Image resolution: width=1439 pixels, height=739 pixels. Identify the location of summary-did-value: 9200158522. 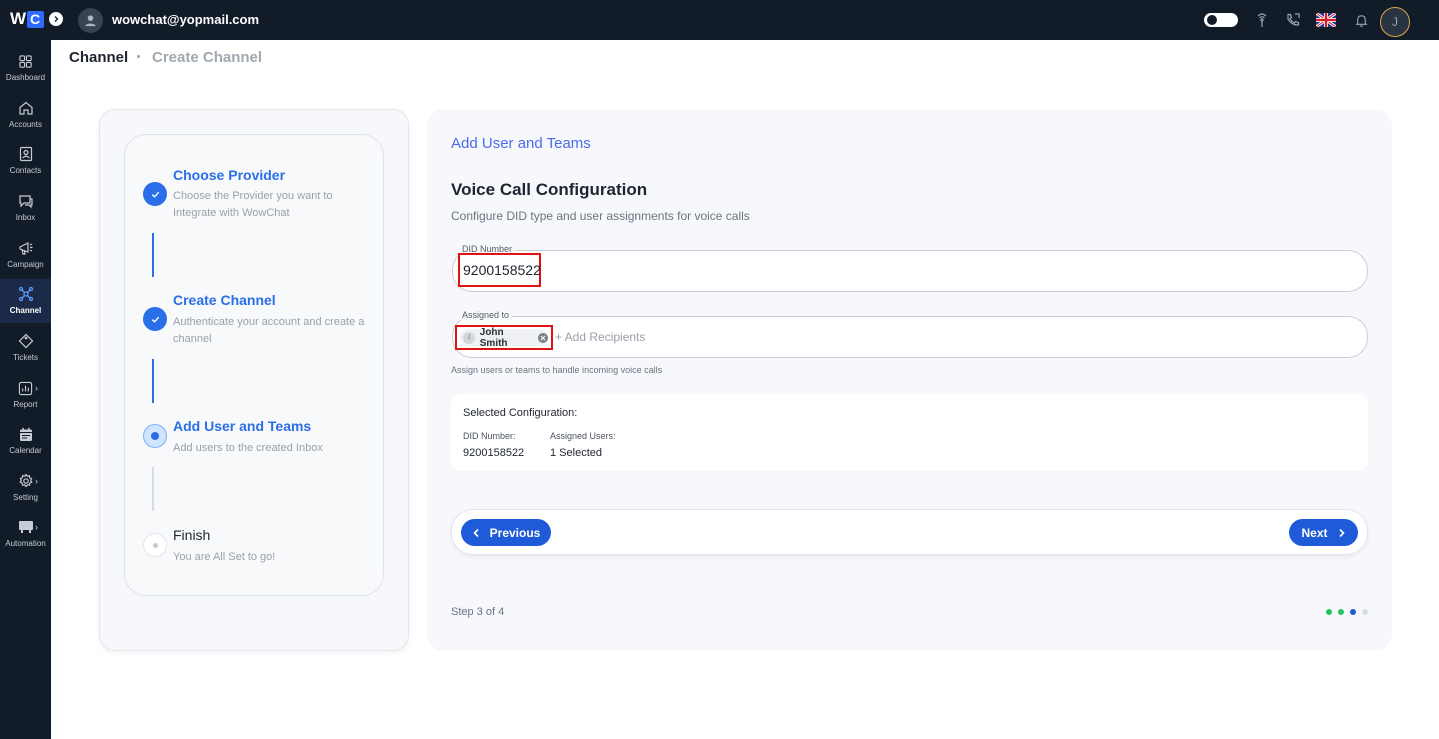
(494, 453).